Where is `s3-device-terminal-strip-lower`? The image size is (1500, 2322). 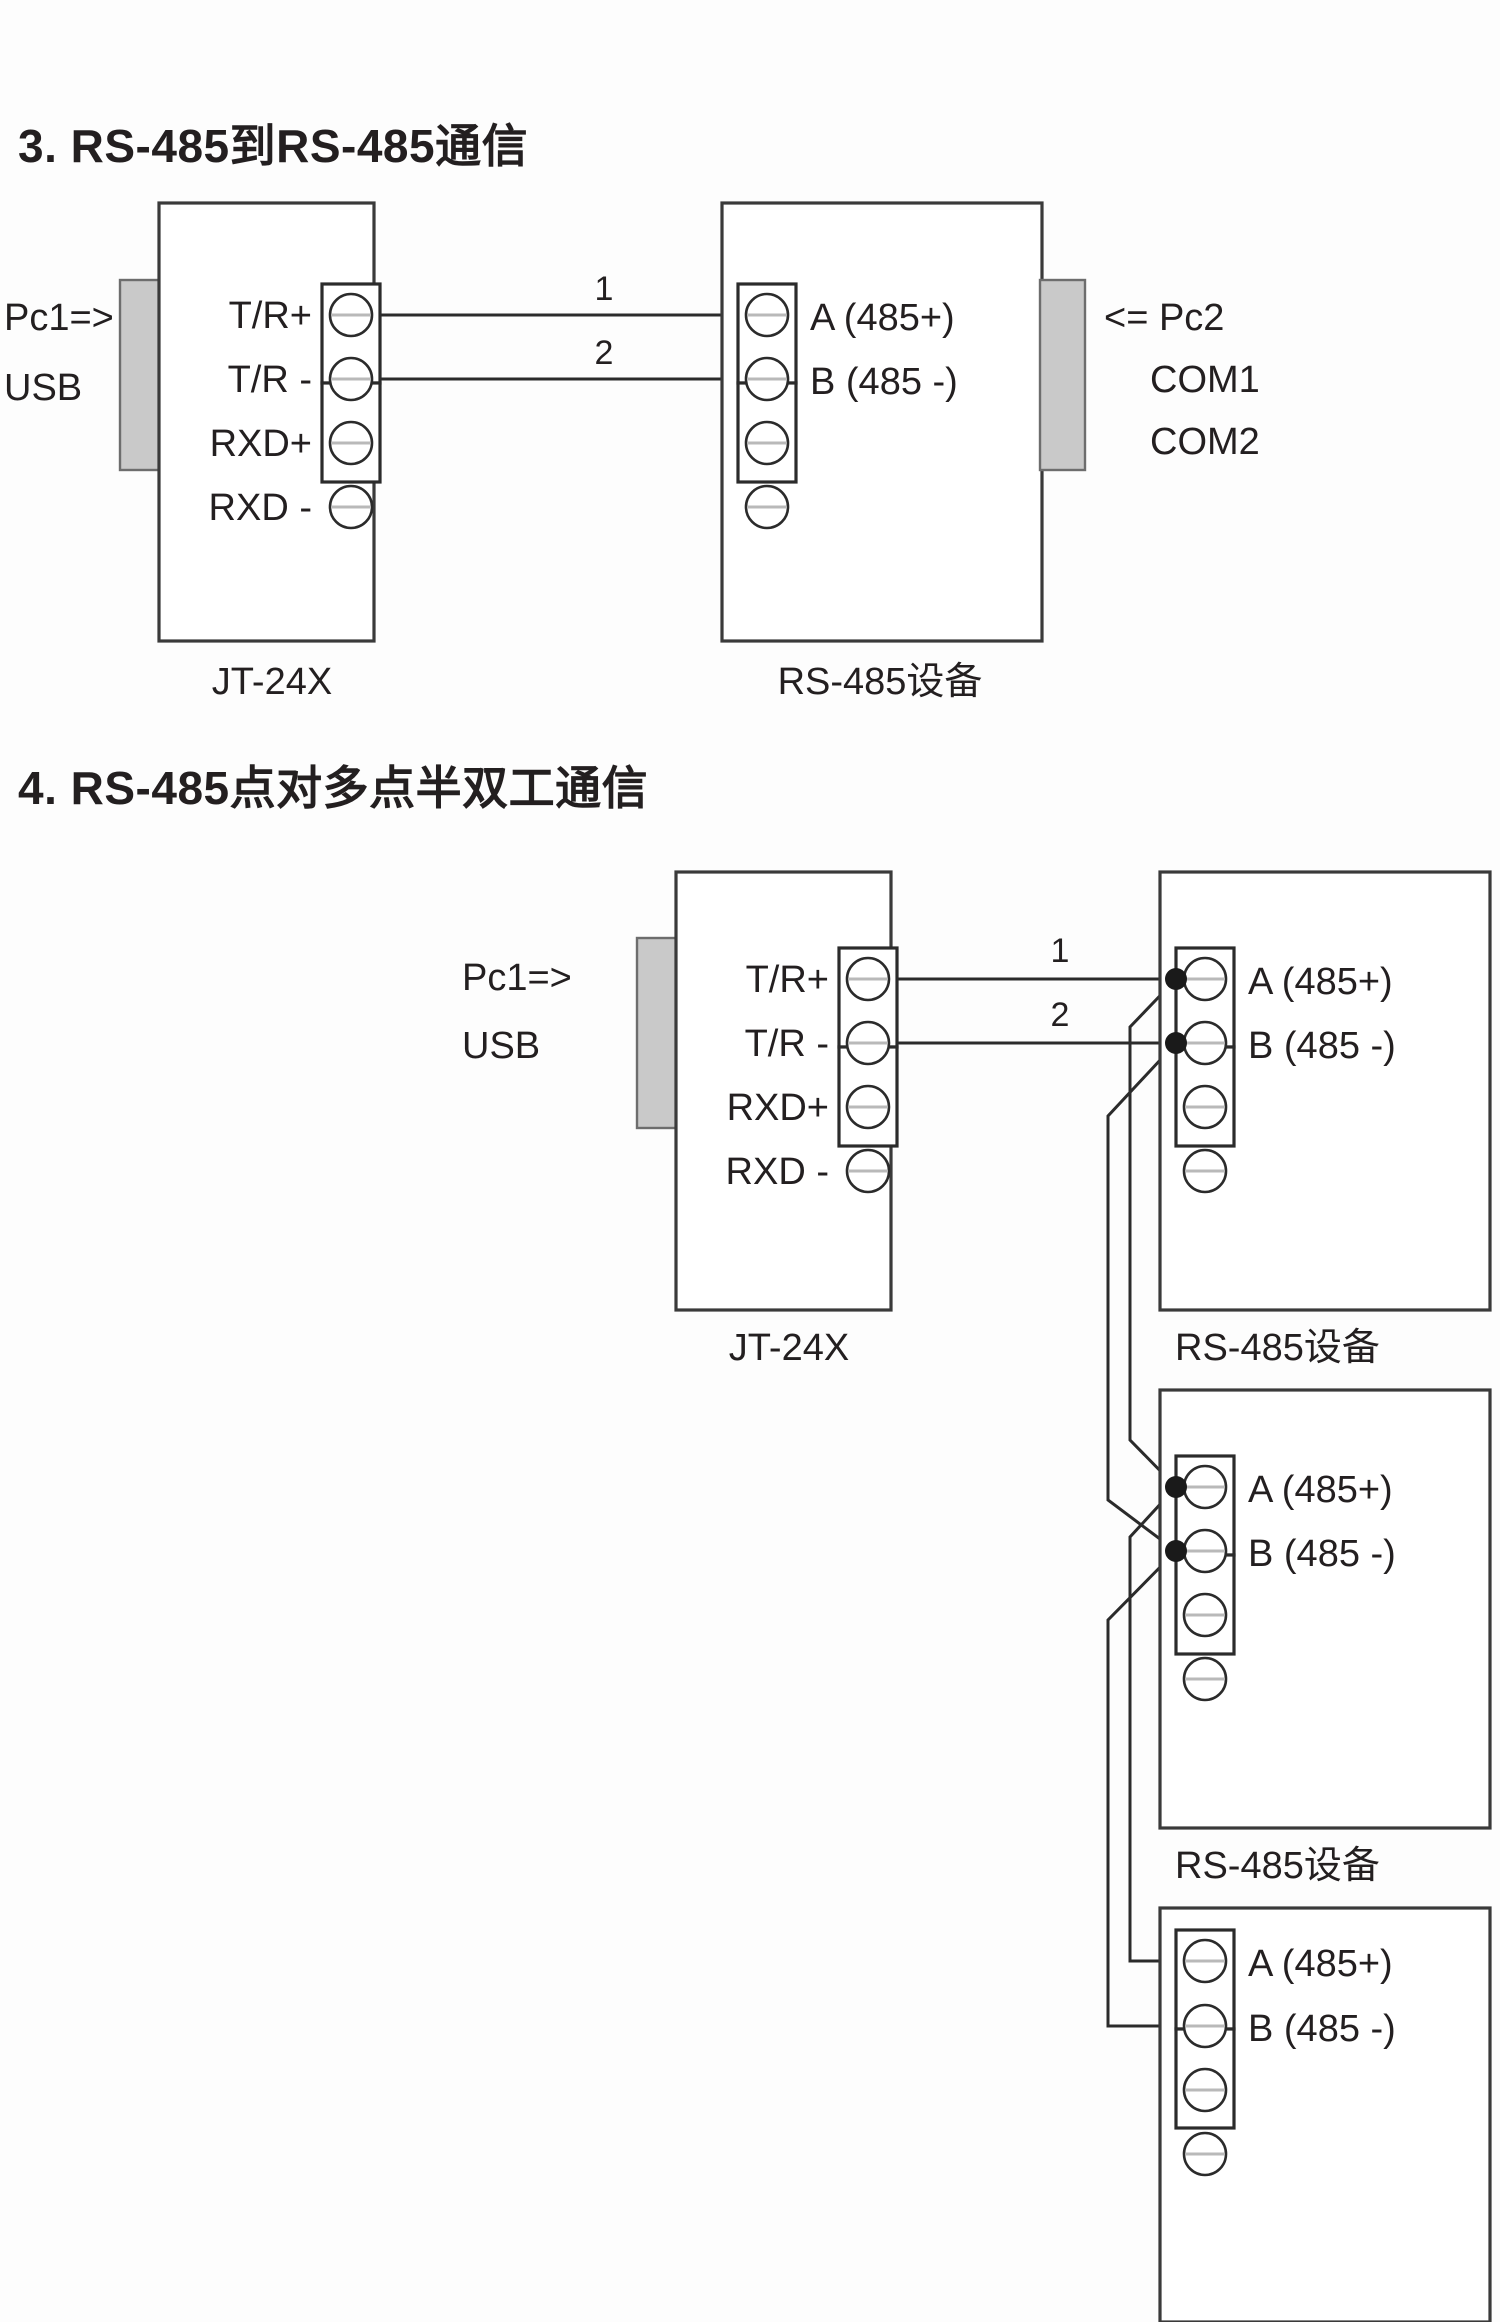 s3-device-terminal-strip-lower is located at coordinates (767, 432).